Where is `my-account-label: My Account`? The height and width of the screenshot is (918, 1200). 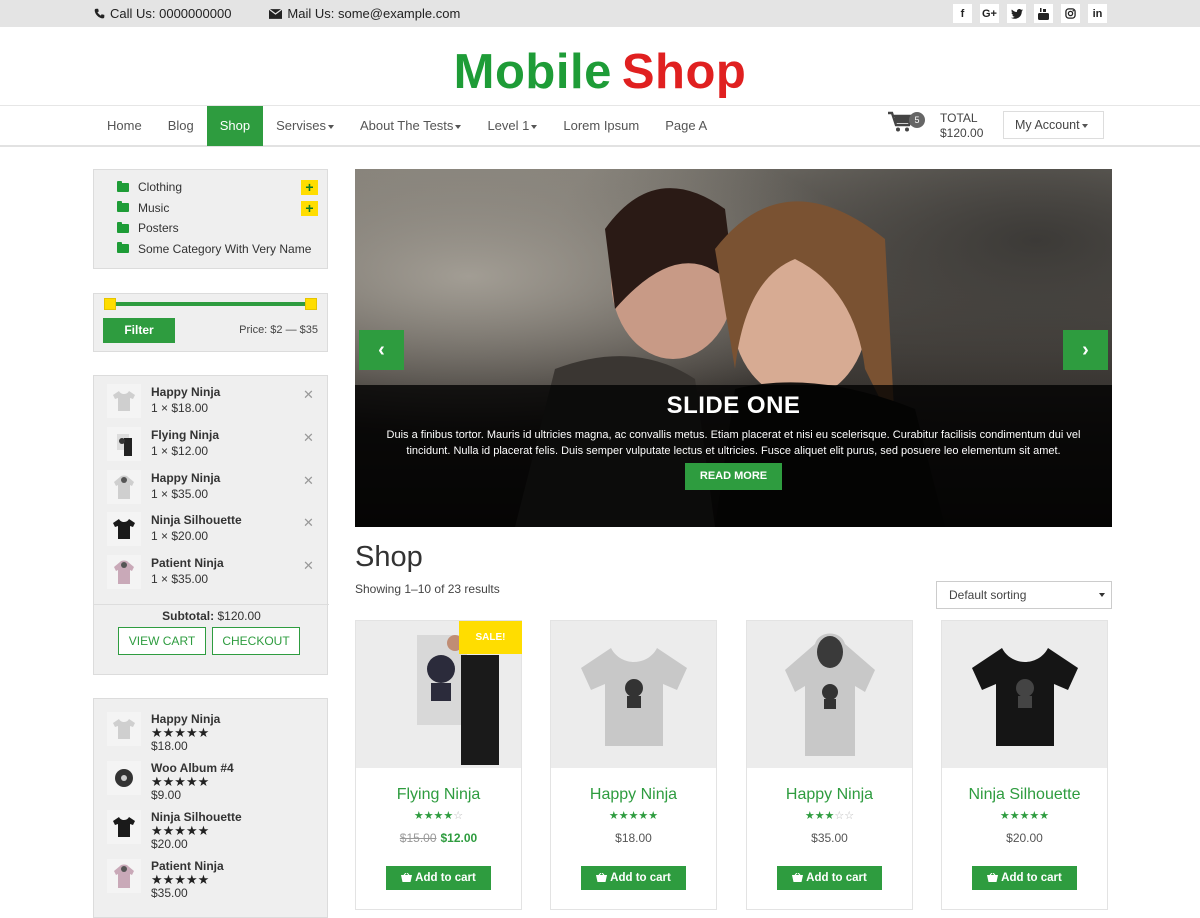
my-account-label: My Account is located at coordinates (1047, 125).